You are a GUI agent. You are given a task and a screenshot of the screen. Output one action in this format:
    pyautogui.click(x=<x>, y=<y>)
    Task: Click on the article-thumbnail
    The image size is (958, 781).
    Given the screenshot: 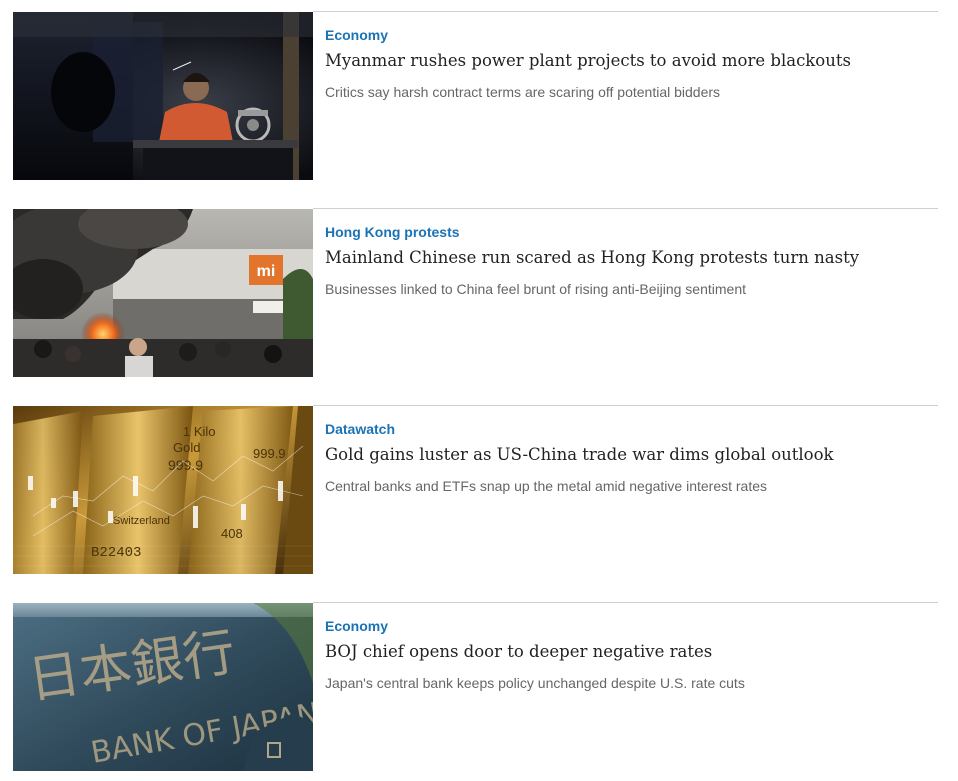 What is the action you would take?
    pyautogui.click(x=163, y=96)
    